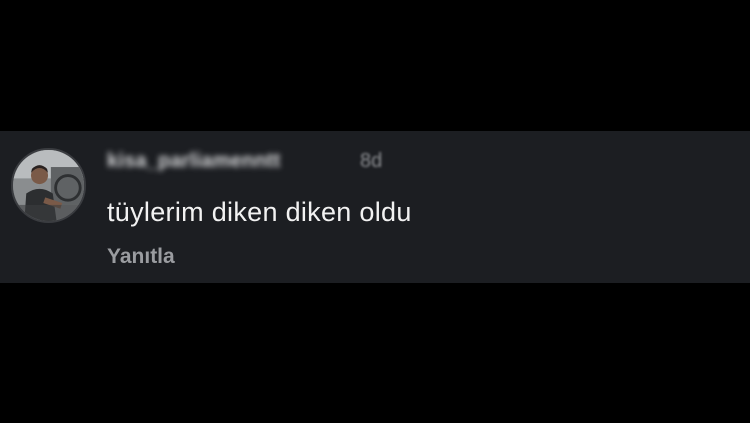 Image resolution: width=750 pixels, height=423 pixels. I want to click on user-avatar-photo-icon, so click(48, 185).